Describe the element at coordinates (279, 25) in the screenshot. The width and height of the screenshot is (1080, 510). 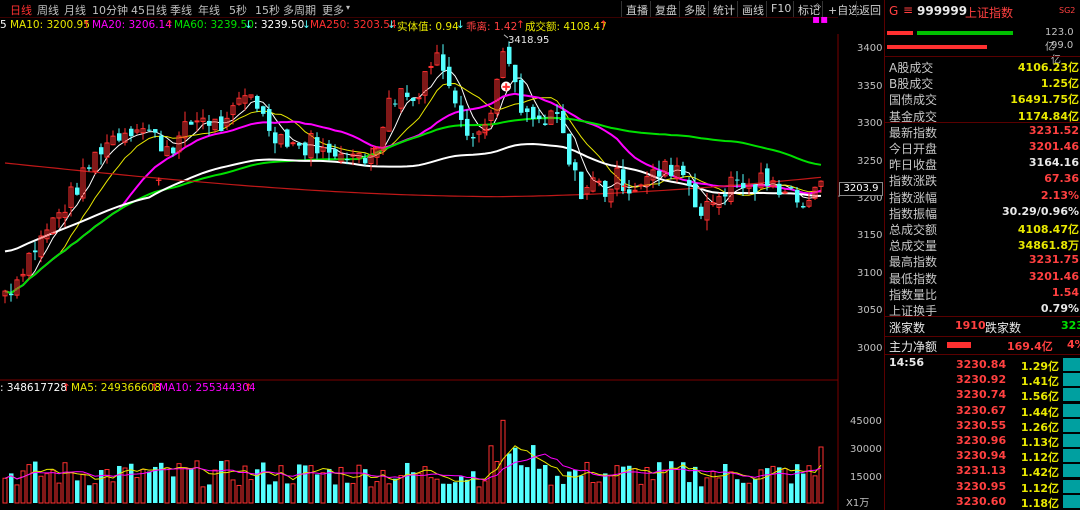
I see `ma120-value: : 3239.50` at that location.